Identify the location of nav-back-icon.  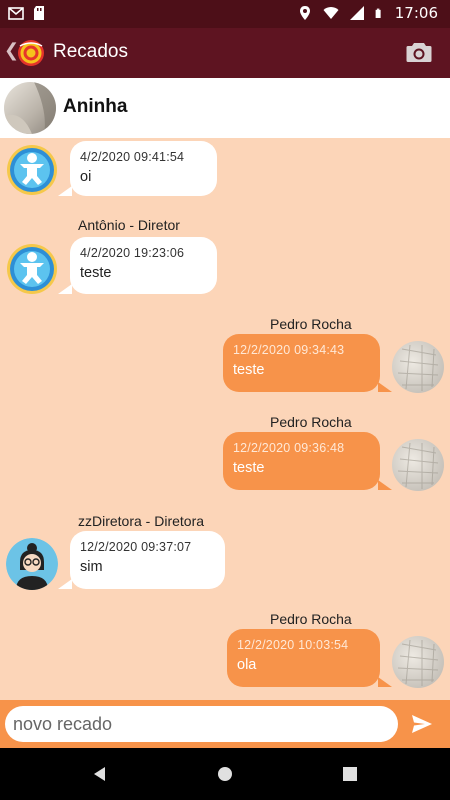
(100, 774).